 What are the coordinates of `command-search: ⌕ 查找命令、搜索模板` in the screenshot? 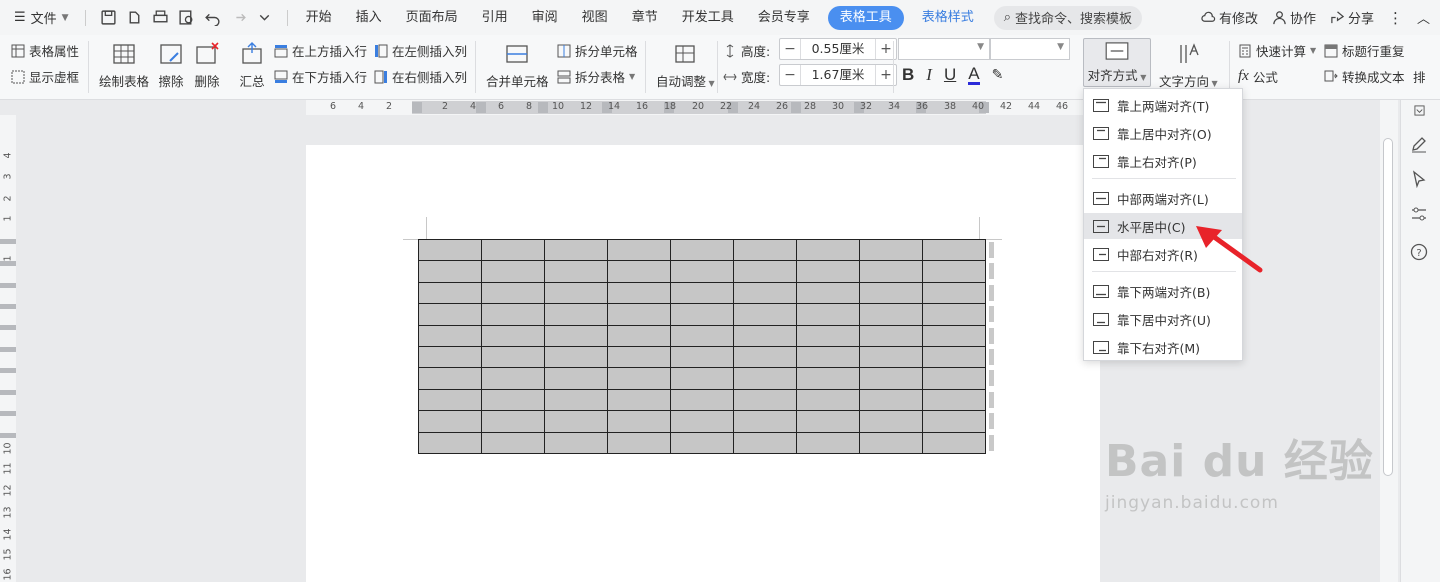 It's located at (1068, 17).